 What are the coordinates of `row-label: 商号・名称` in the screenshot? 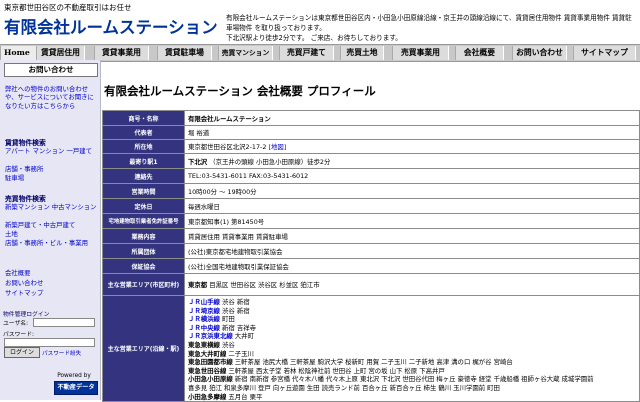 It's located at (143, 118).